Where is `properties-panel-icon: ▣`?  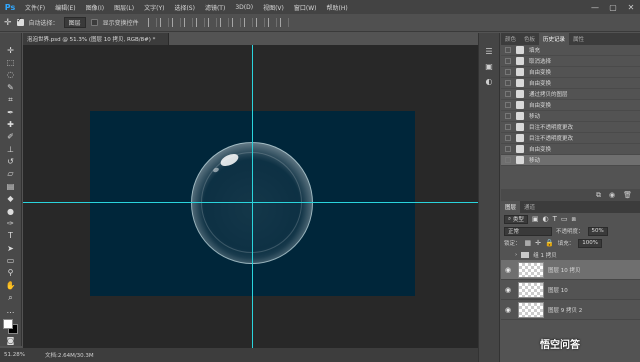
properties-panel-icon: ▣ is located at coordinates (489, 66).